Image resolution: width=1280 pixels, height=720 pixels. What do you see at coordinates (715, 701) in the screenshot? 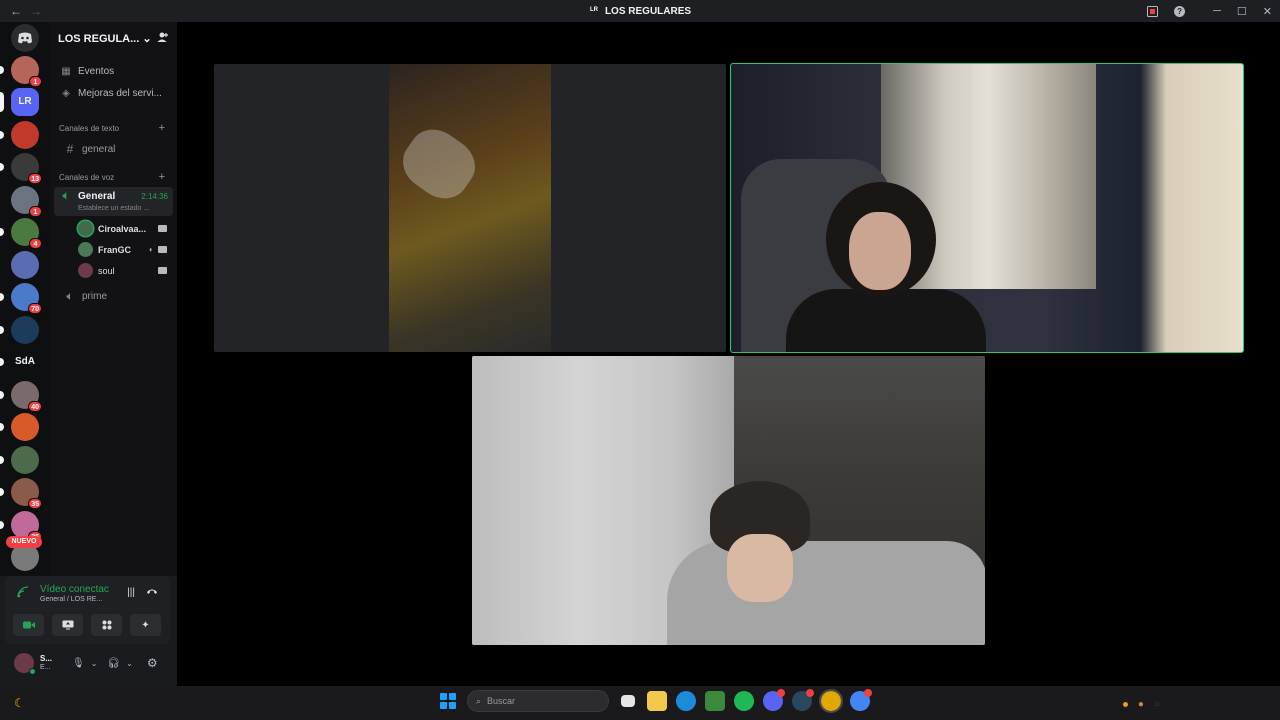
I see `minecraft-icon` at bounding box center [715, 701].